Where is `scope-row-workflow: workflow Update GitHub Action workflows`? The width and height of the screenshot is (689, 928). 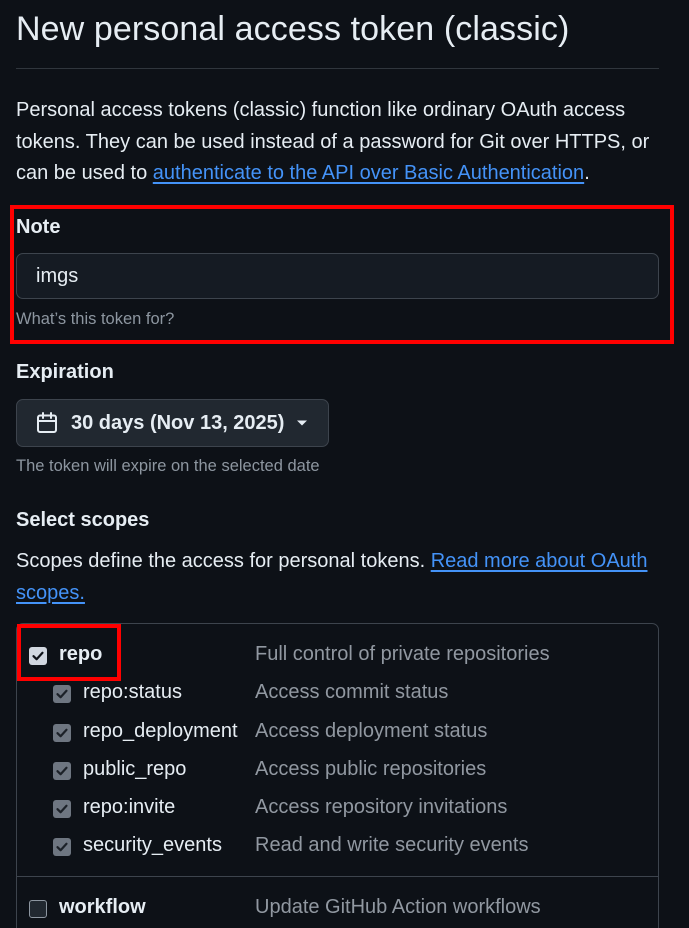 scope-row-workflow: workflow Update GitHub Action workflows is located at coordinates (344, 909).